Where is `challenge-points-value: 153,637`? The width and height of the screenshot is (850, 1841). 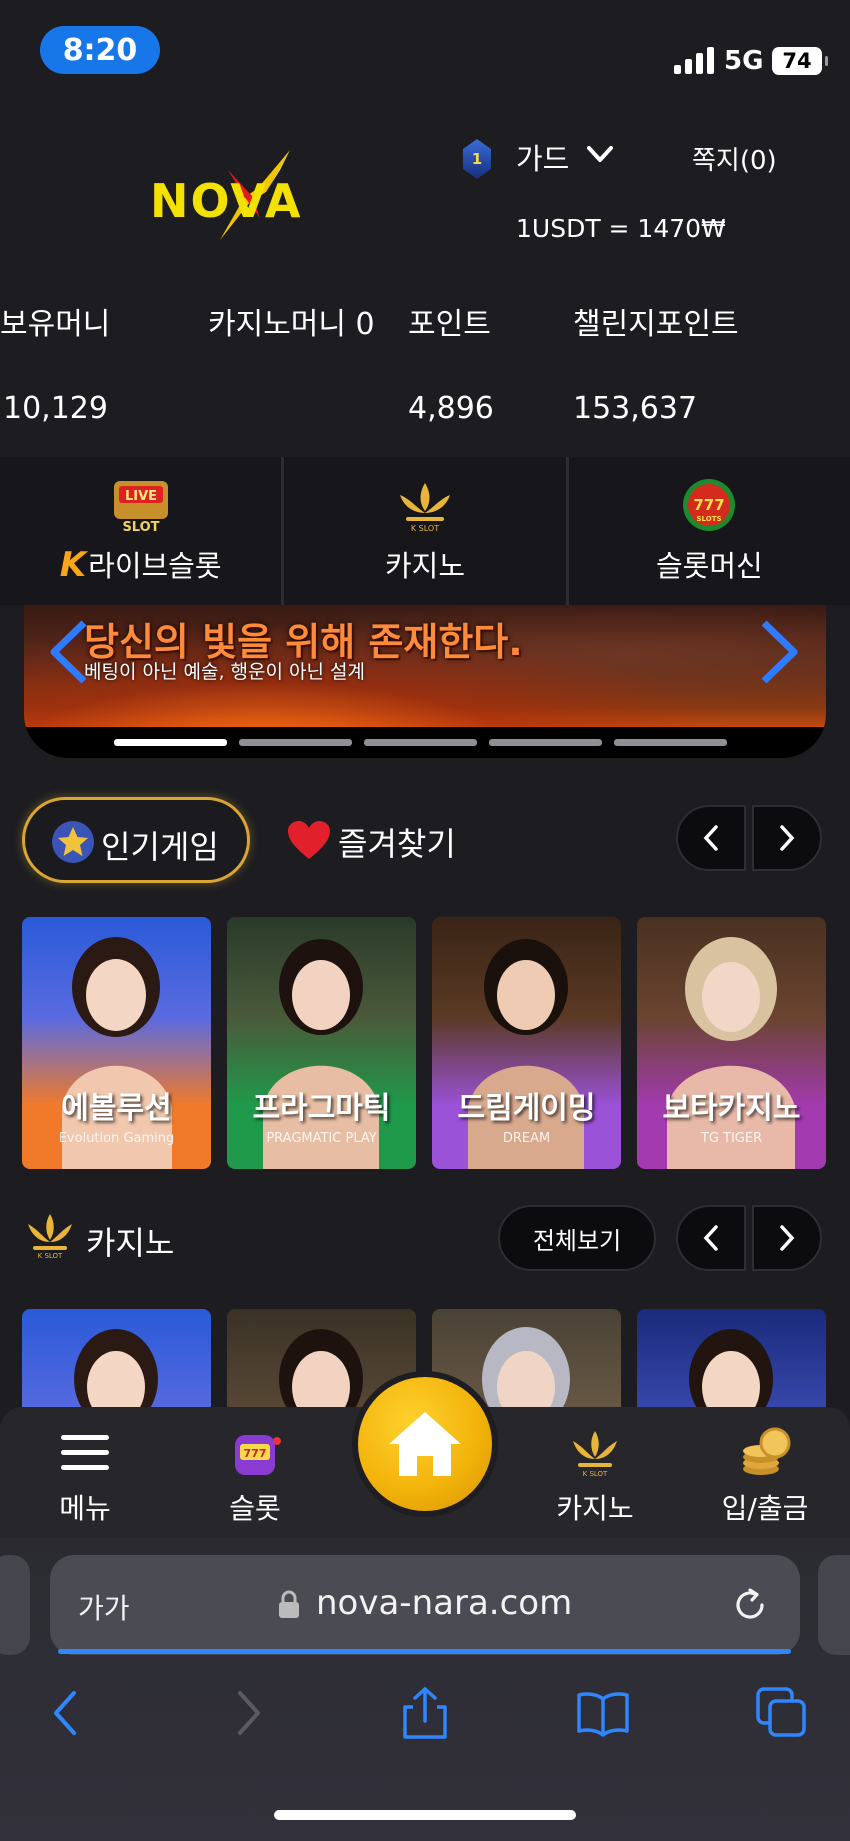
challenge-points-value: 153,637 is located at coordinates (635, 408).